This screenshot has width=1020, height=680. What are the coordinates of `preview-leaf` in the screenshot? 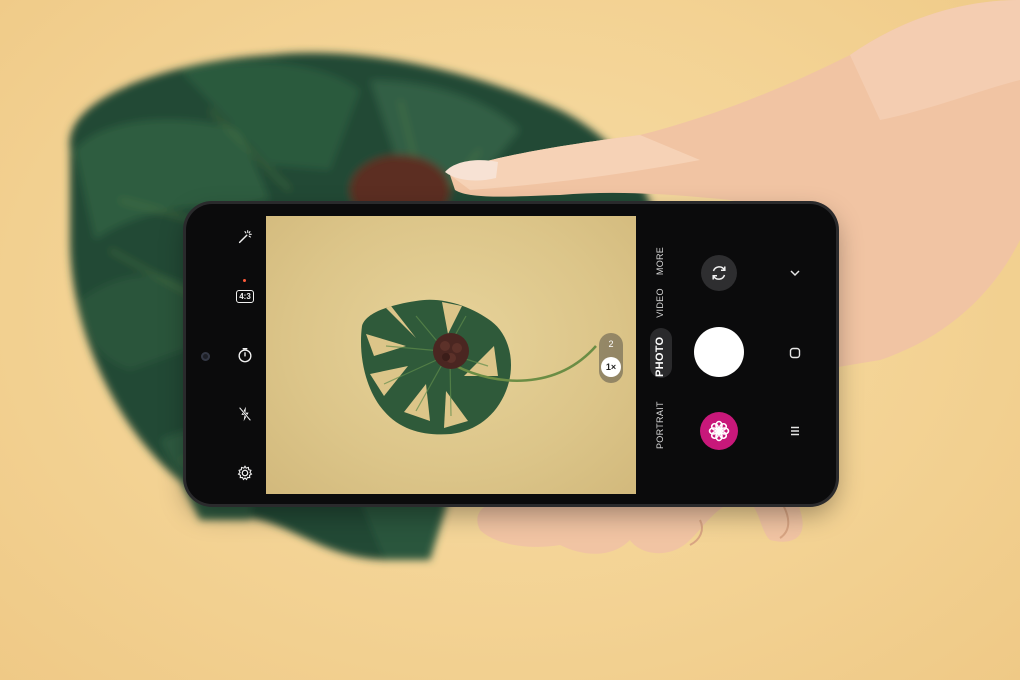 It's located at (478, 367).